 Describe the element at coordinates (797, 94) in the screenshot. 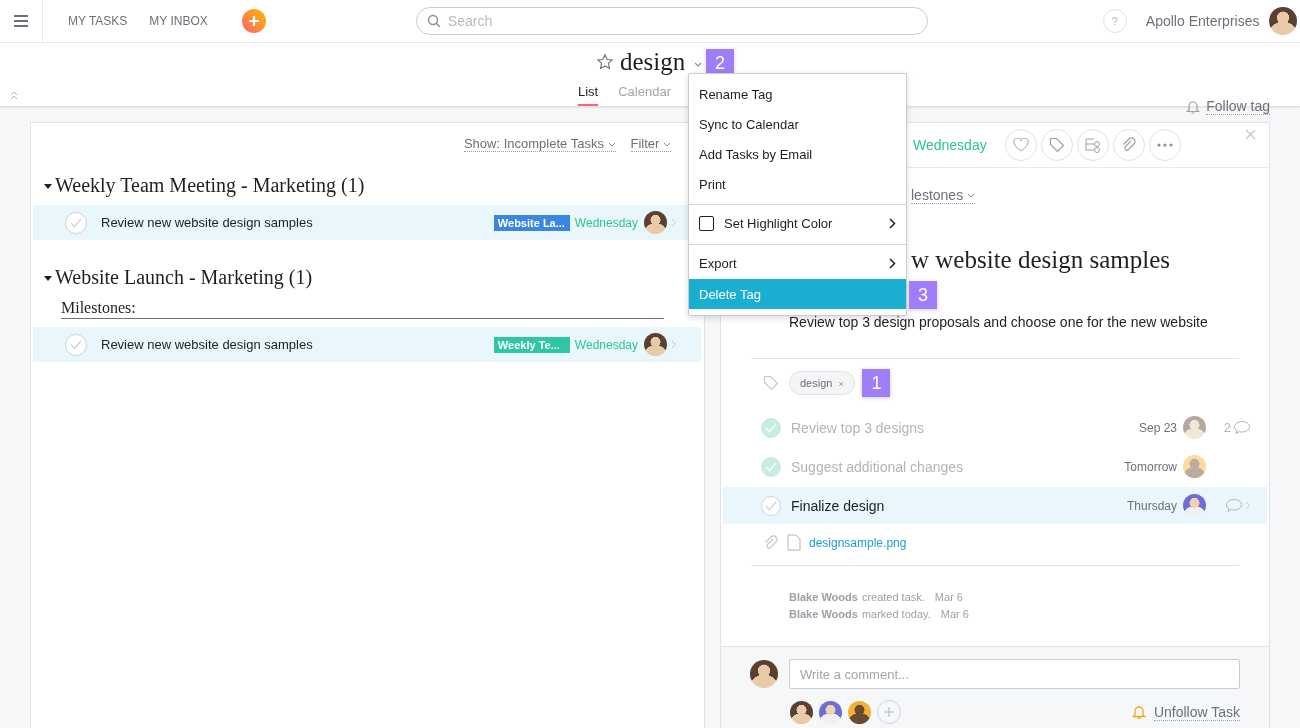

I see `menu-item: Rename Tag` at that location.